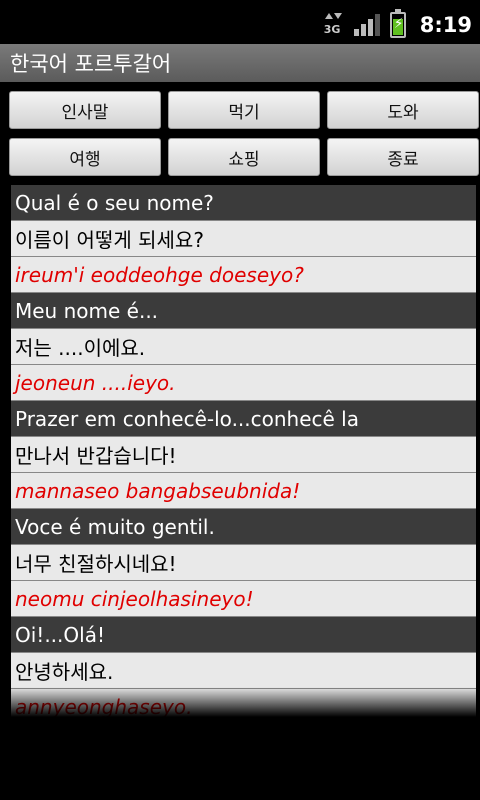 The image size is (480, 800). I want to click on phrase-korean: 이름이 어떻게 되세요?, so click(243, 239).